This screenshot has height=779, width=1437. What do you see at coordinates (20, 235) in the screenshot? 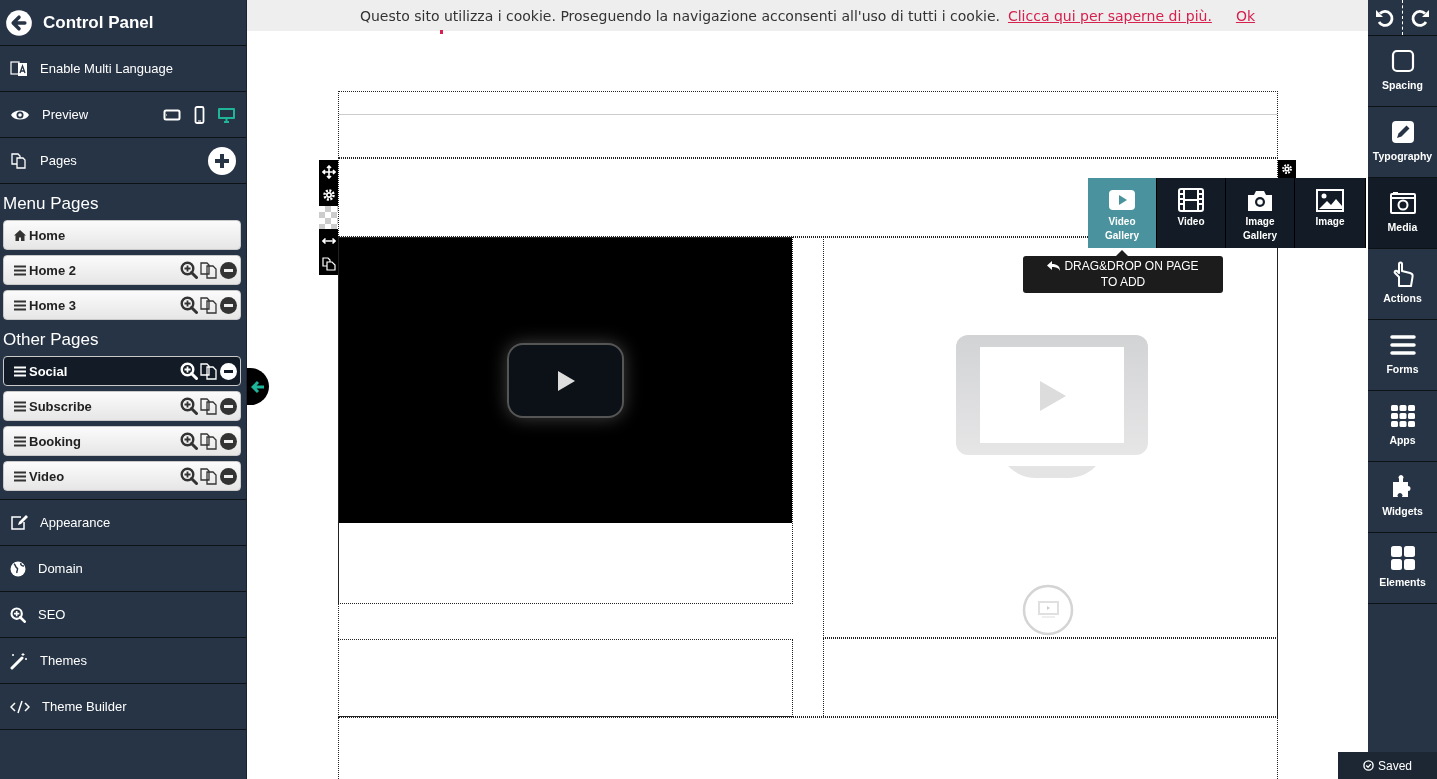
I see `home-icon` at bounding box center [20, 235].